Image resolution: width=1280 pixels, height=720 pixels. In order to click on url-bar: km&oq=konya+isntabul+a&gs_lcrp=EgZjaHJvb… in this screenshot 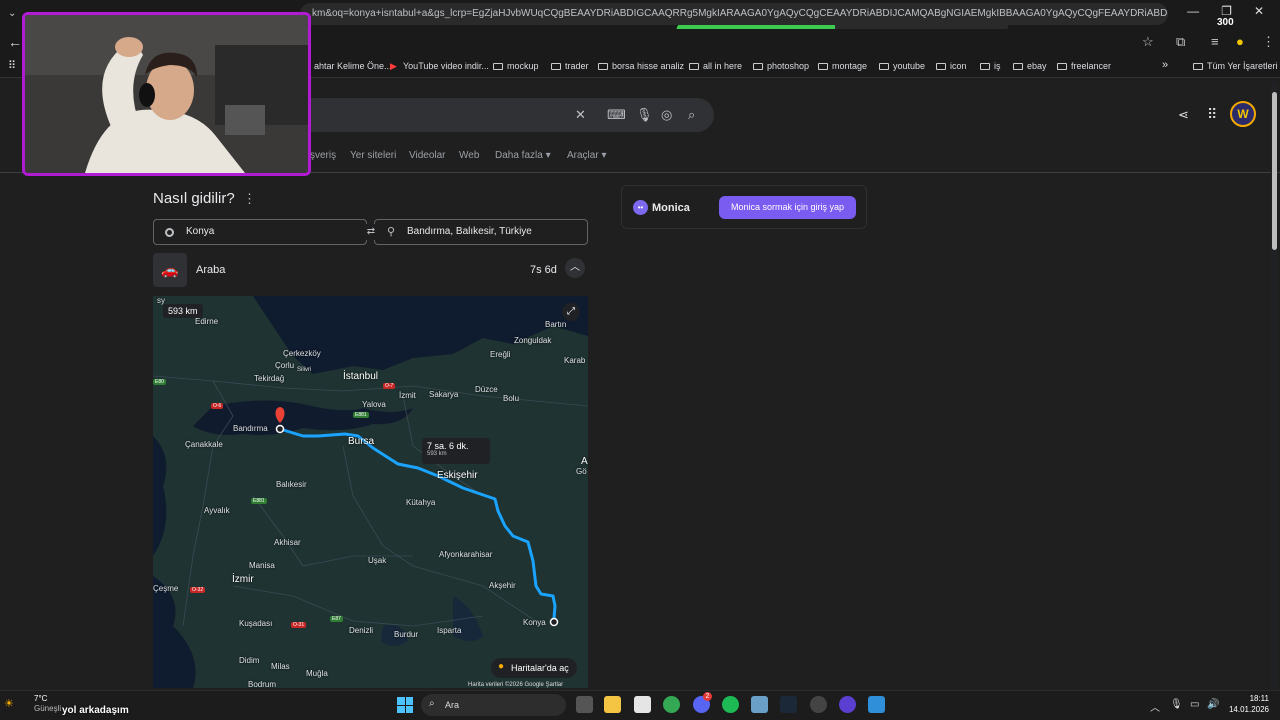, I will do `click(734, 14)`.